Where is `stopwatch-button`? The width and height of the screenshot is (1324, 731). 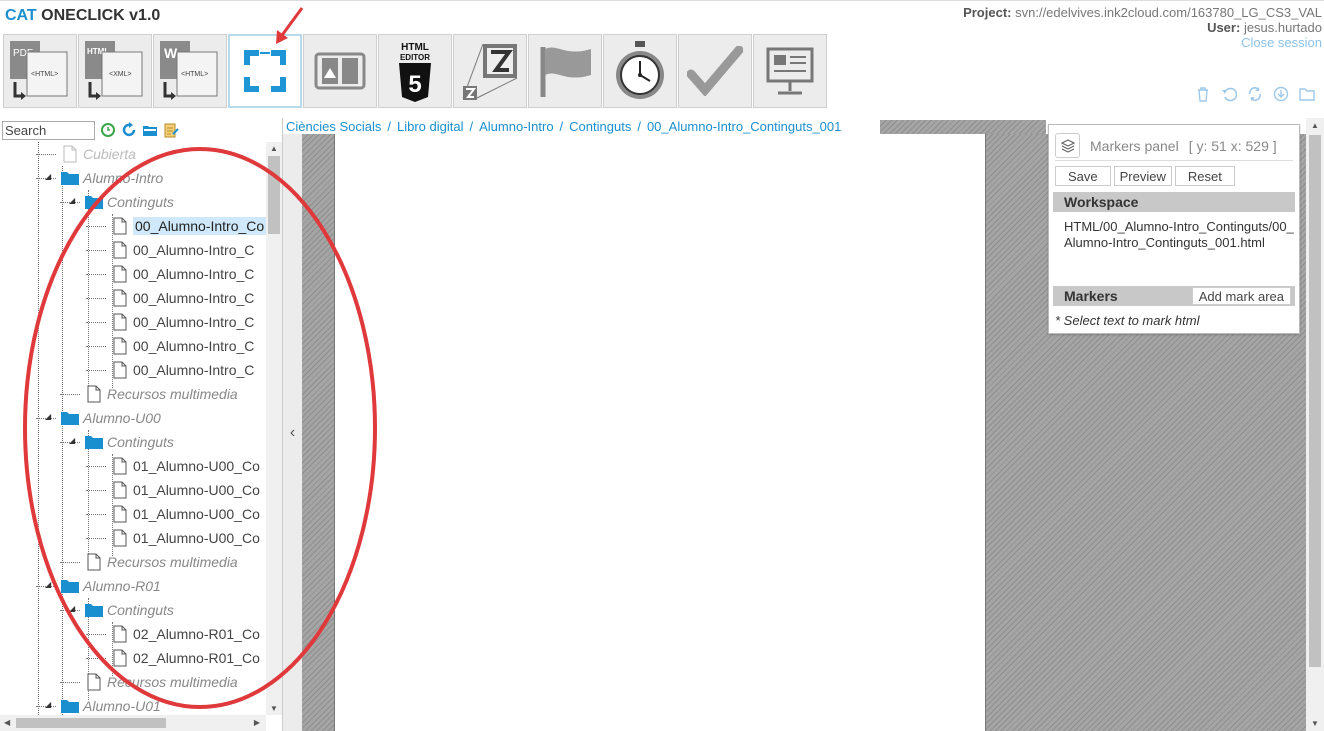 stopwatch-button is located at coordinates (640, 71).